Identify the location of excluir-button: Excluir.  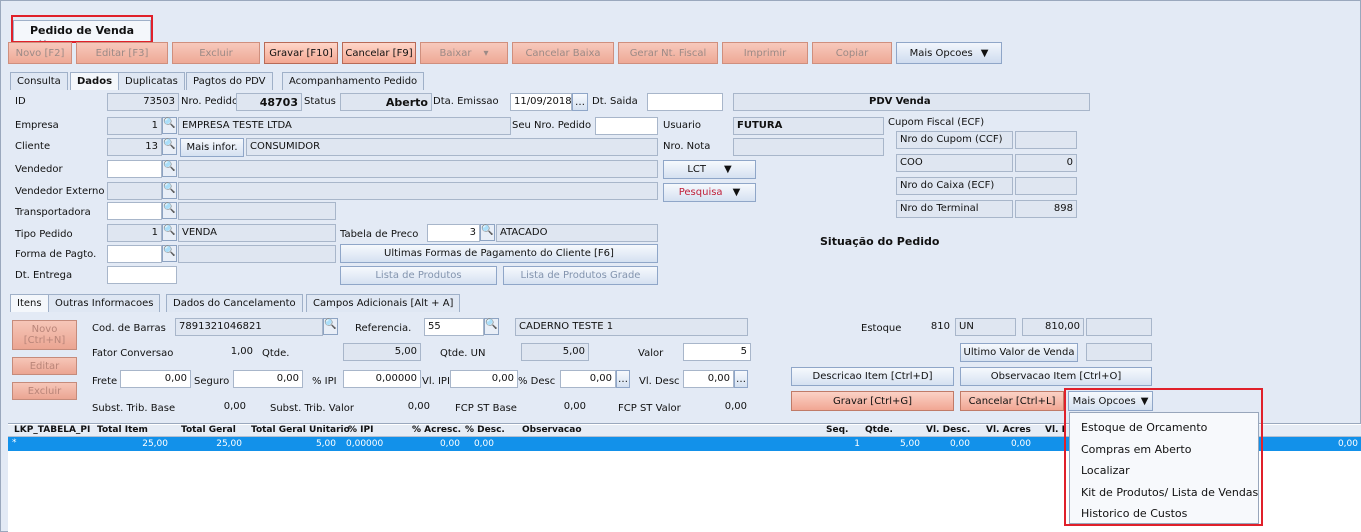
(216, 53).